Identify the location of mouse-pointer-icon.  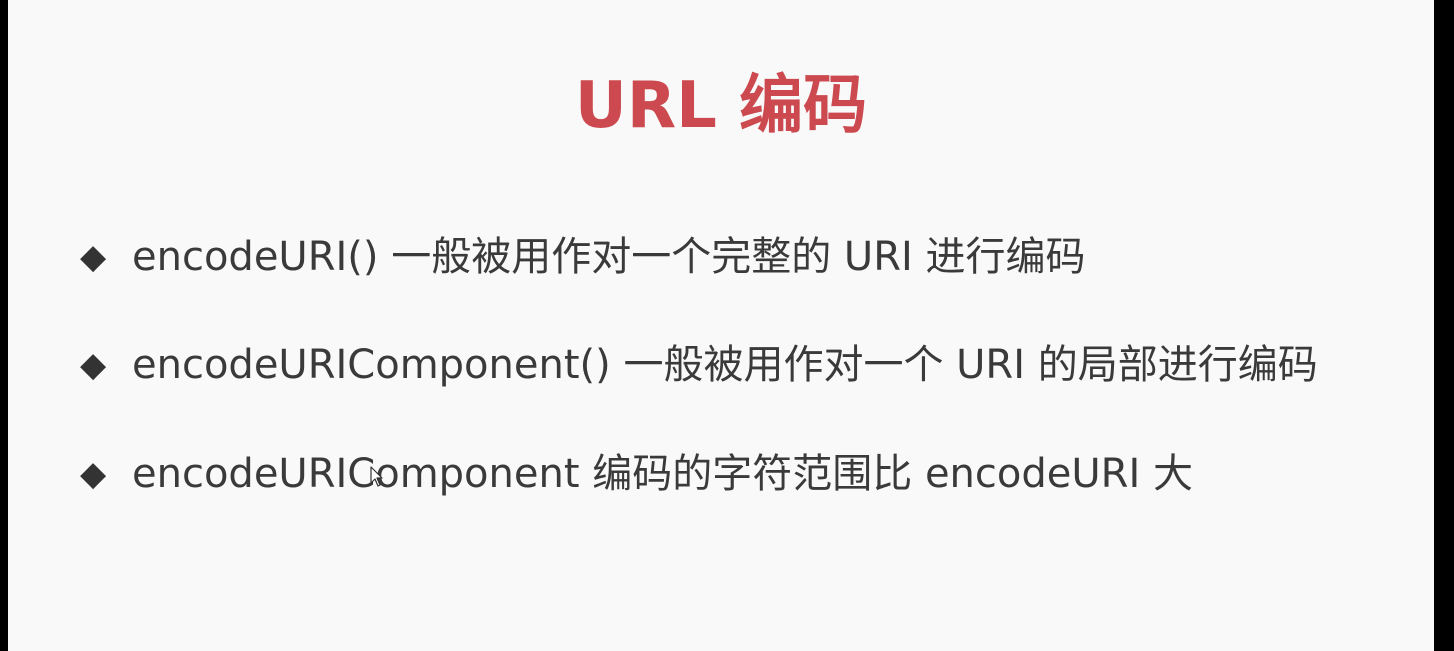
(376, 476).